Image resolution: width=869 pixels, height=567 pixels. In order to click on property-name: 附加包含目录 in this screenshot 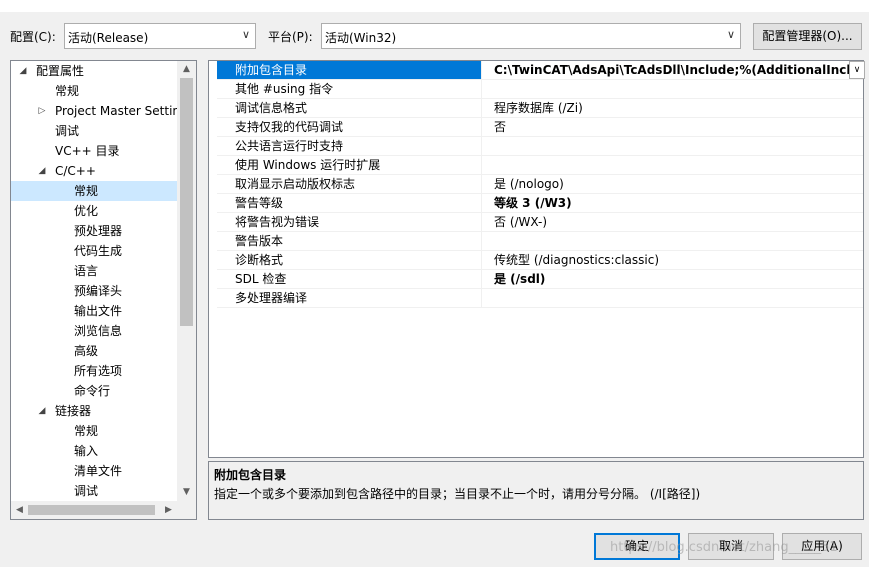, I will do `click(349, 70)`.